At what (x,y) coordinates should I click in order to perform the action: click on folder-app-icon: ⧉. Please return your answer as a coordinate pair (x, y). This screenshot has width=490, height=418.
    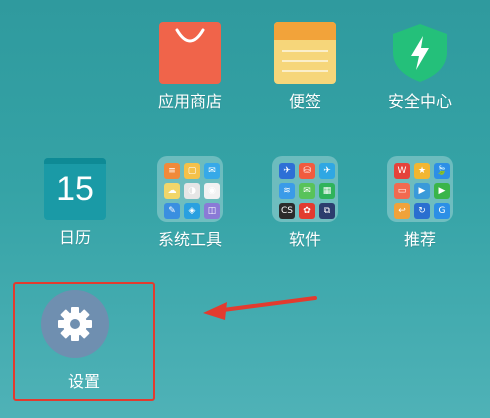
    Looking at the image, I should click on (327, 211).